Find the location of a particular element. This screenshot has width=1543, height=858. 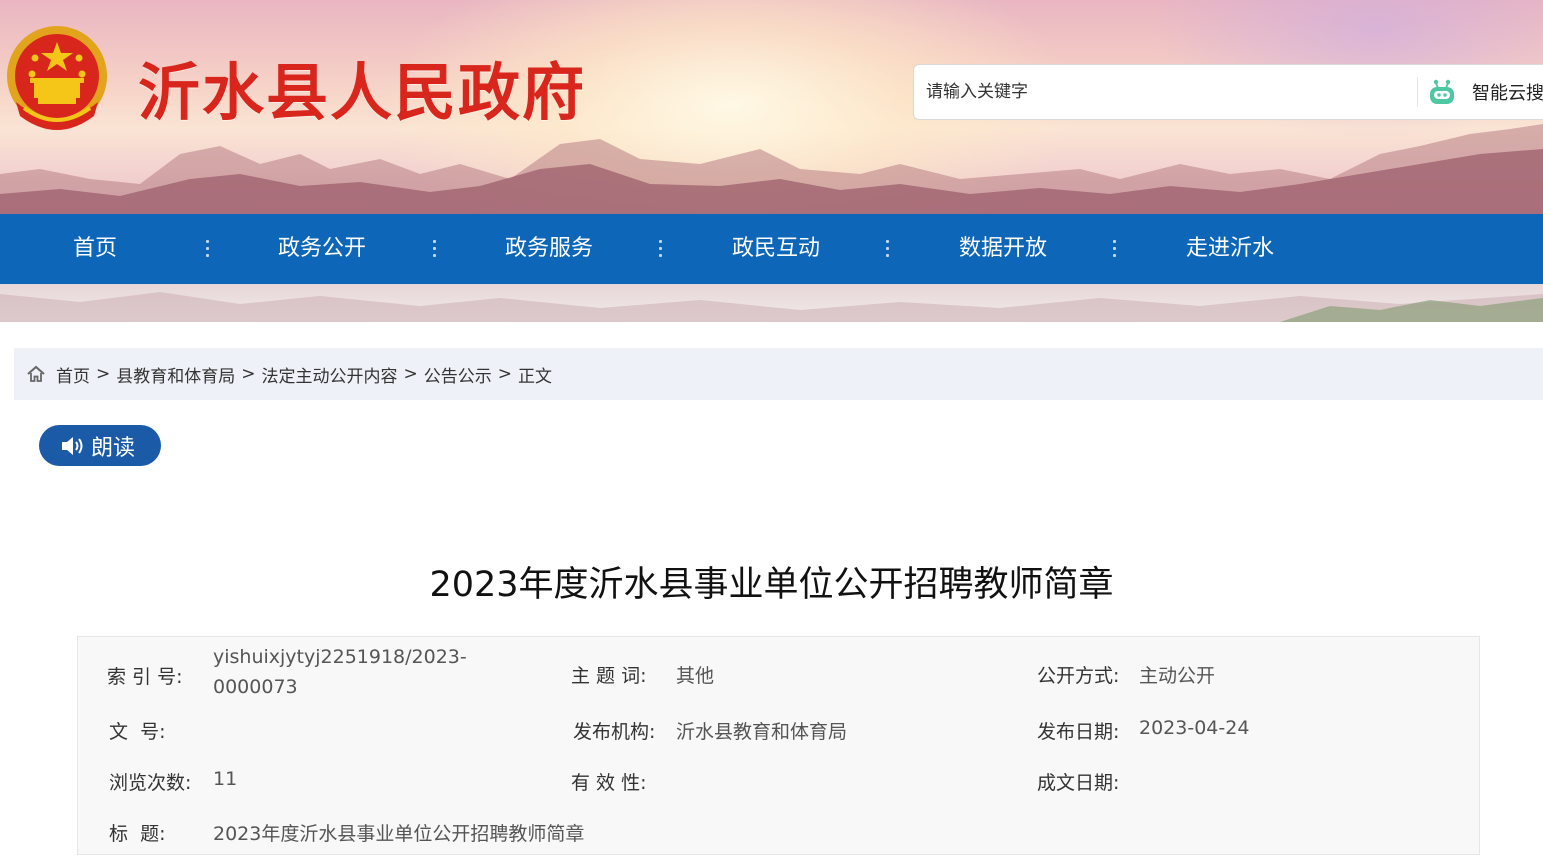

meta-title-label: 标 题: is located at coordinates (137, 834).